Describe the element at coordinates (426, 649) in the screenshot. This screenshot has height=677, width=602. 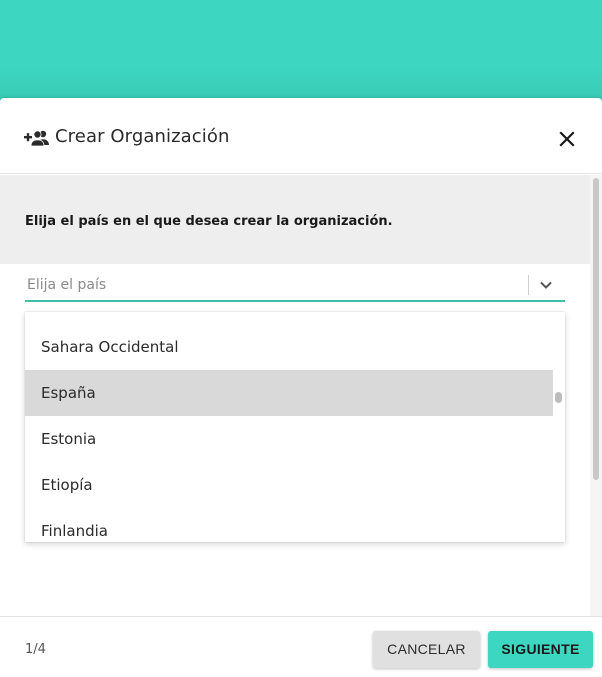
I see `cancel-button: CANCELAR` at that location.